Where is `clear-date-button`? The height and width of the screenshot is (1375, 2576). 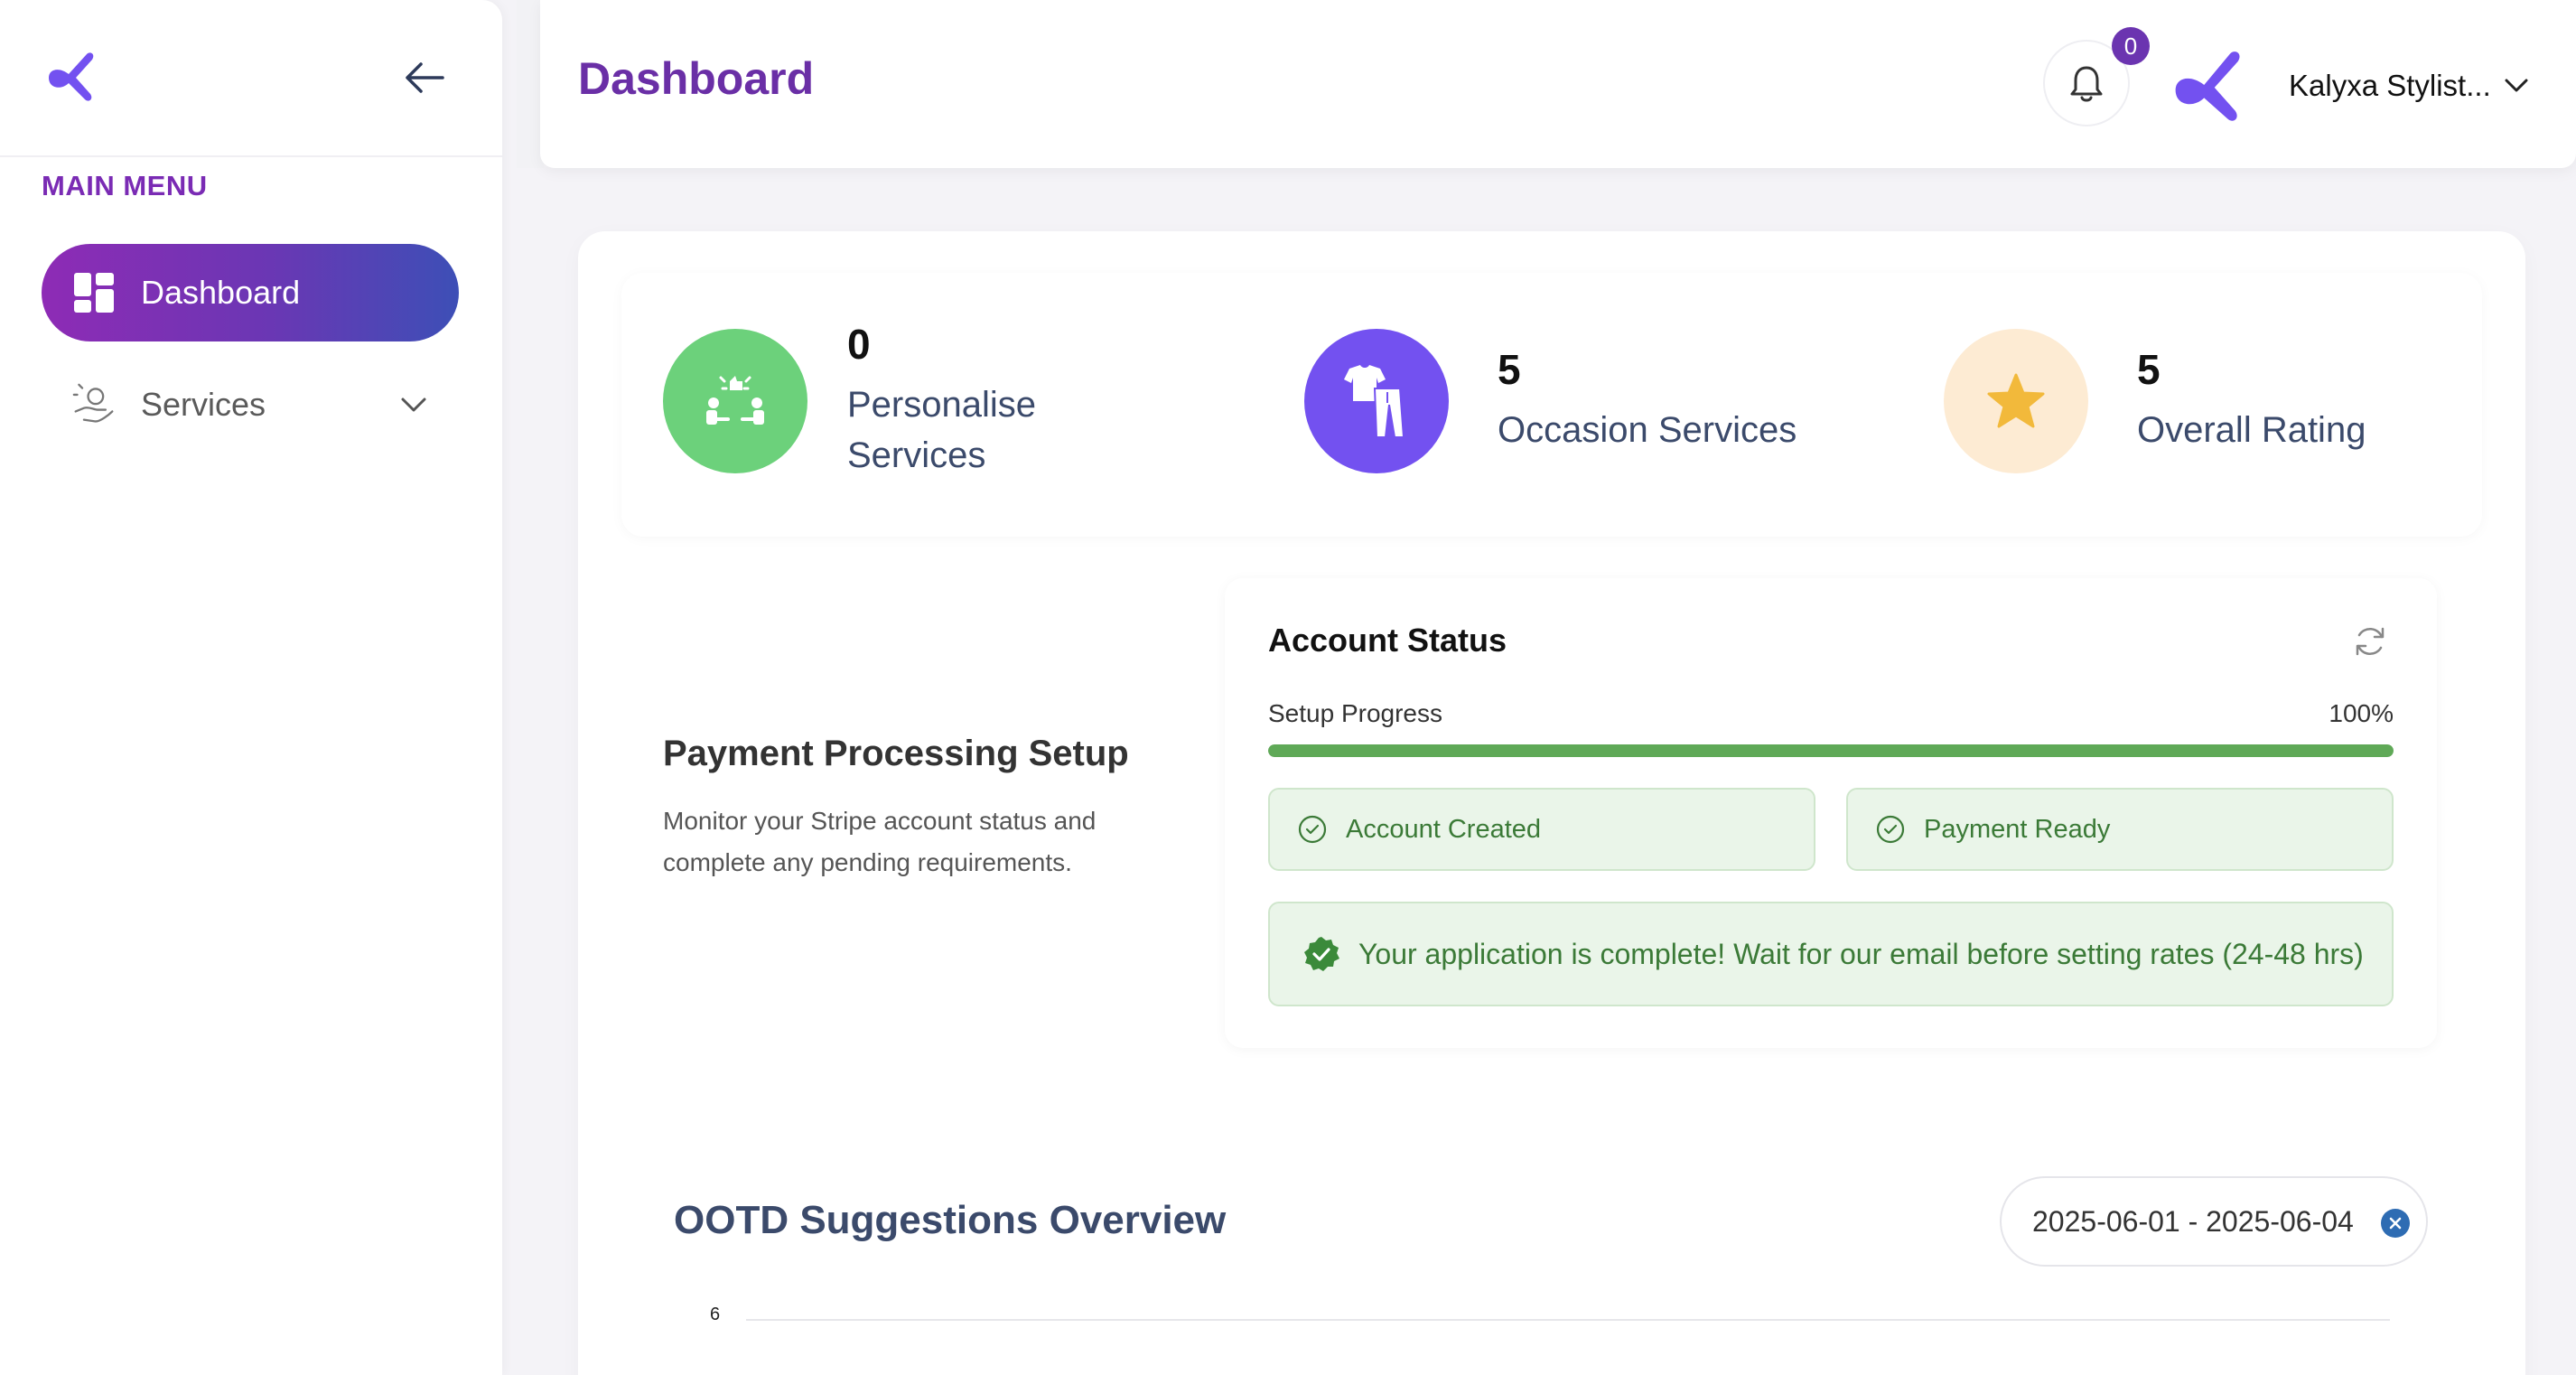 clear-date-button is located at coordinates (2395, 1223).